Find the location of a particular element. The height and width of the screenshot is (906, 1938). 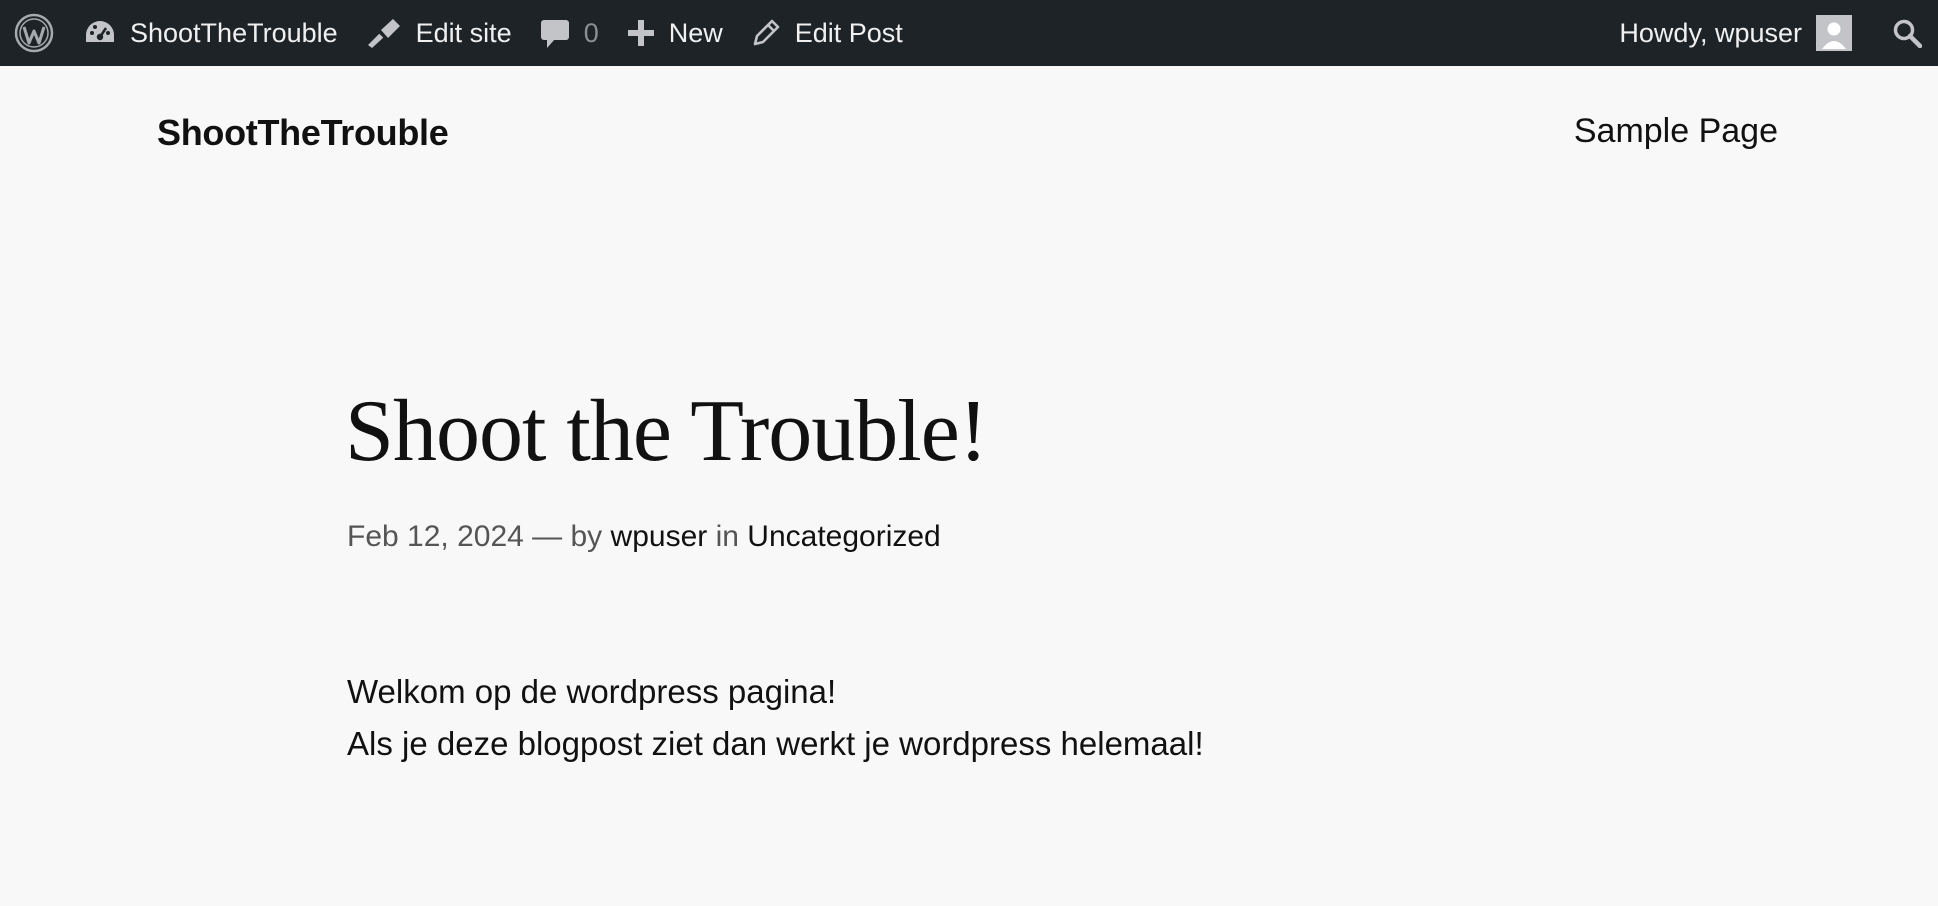

new-content-menu: New is located at coordinates (675, 33).